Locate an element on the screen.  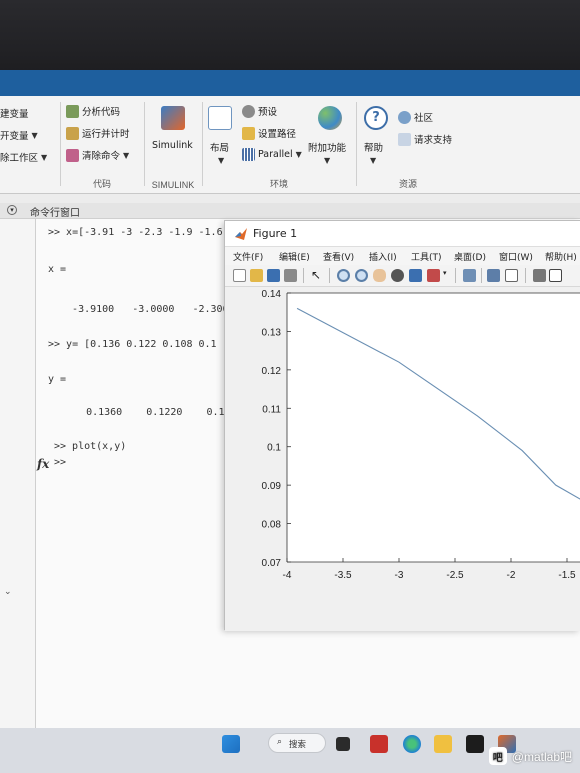
zoom-in-icon is located at coordinates (343, 275).